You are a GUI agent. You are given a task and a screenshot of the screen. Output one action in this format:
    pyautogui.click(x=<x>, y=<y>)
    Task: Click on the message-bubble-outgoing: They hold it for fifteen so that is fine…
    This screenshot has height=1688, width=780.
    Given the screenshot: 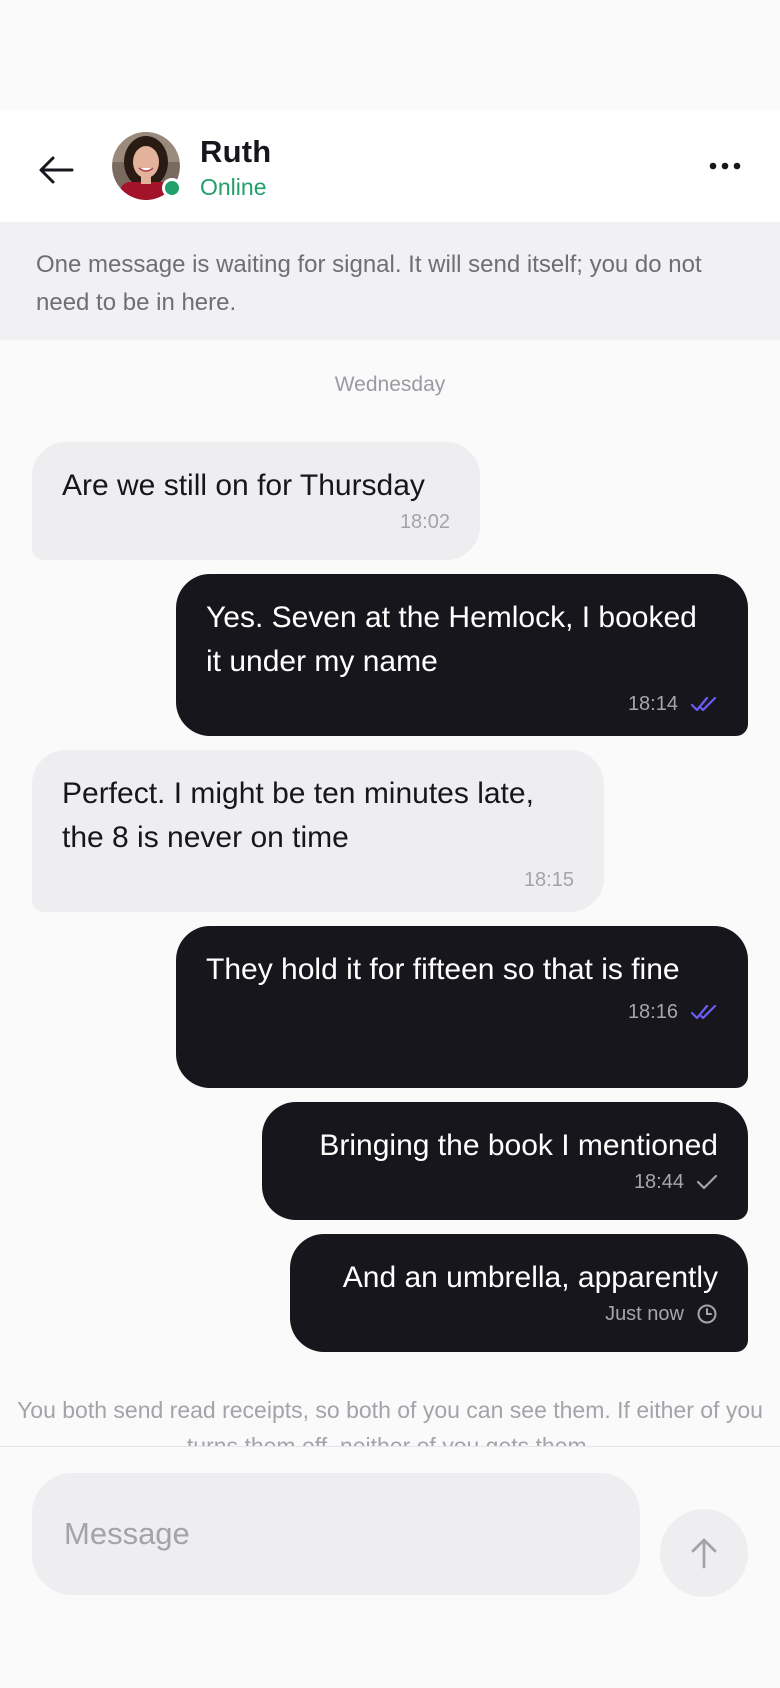 What is the action you would take?
    pyautogui.click(x=462, y=1007)
    